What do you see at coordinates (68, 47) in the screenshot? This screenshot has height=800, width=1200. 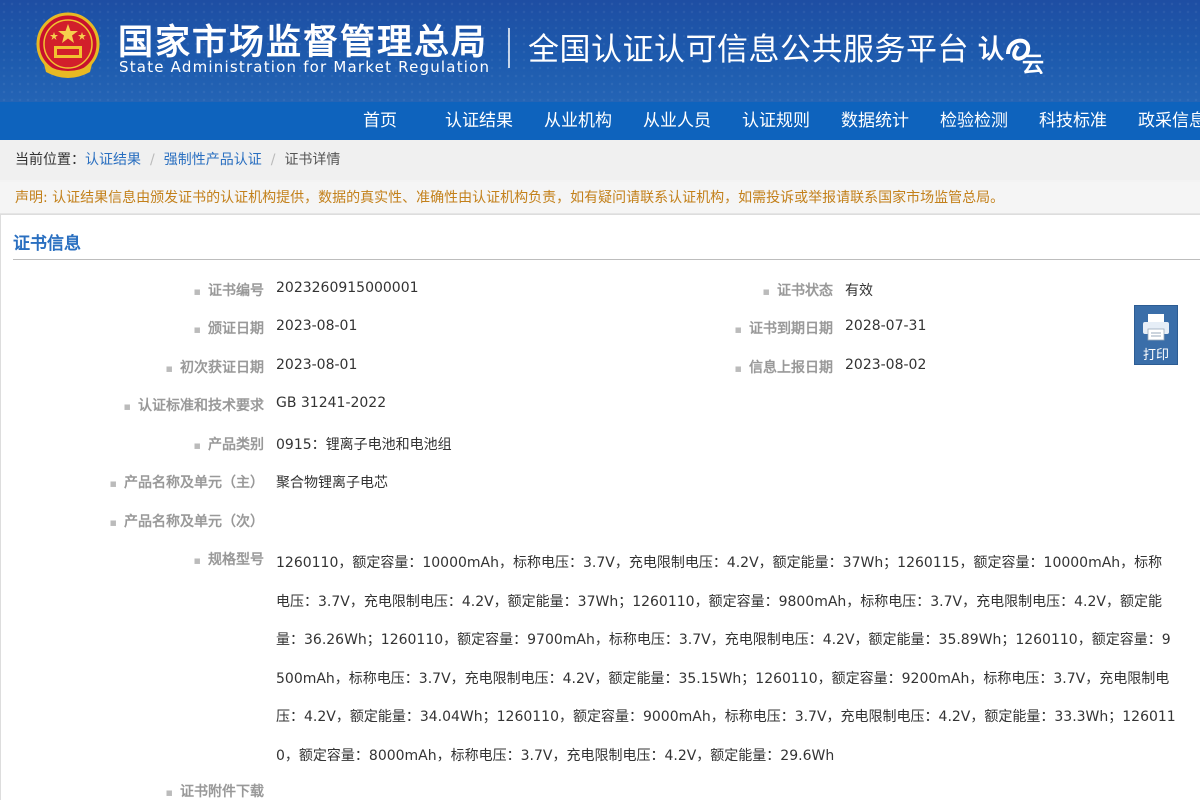 I see `national-emblem-icon` at bounding box center [68, 47].